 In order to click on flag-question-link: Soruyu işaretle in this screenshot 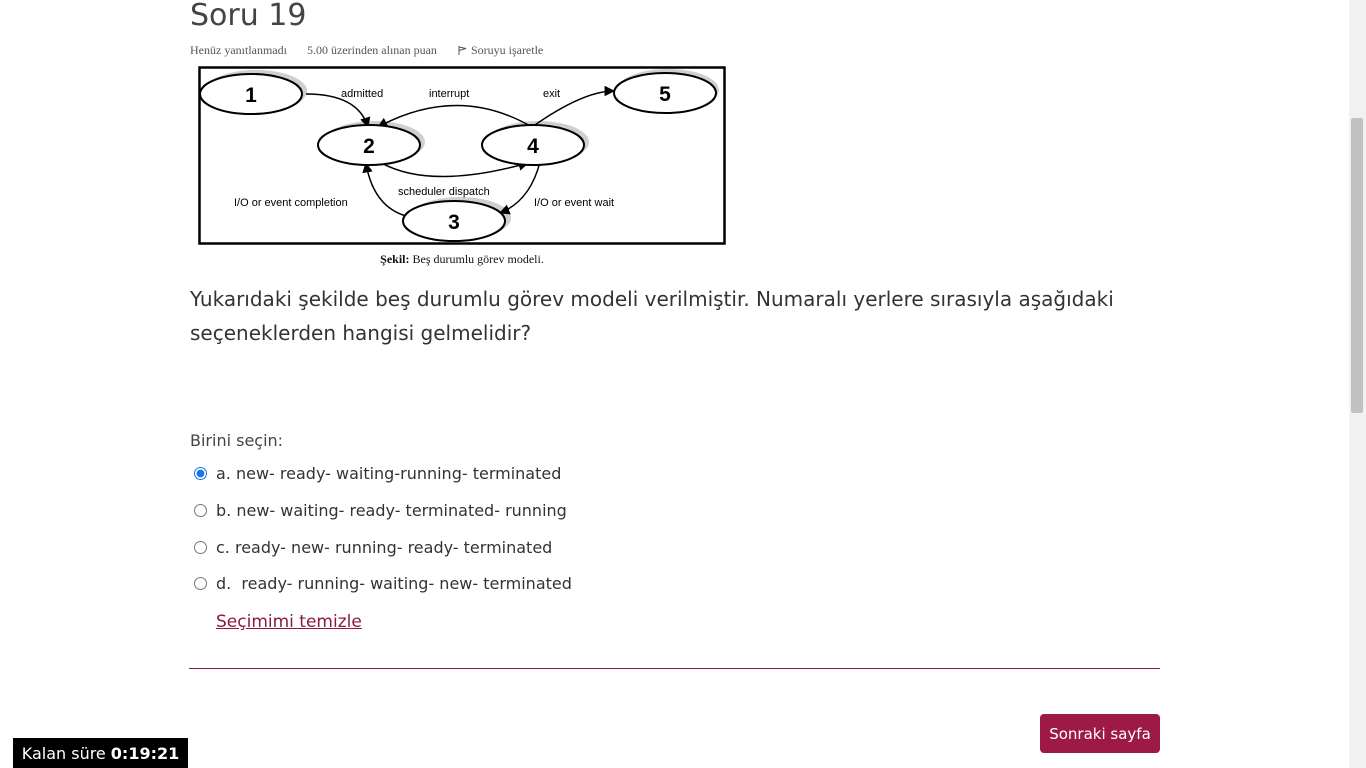, I will do `click(500, 50)`.